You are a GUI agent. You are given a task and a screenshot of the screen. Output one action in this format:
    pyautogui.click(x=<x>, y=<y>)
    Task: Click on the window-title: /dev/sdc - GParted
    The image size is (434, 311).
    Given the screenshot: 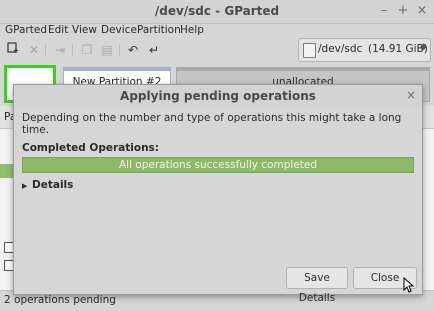 What is the action you would take?
    pyautogui.click(x=217, y=11)
    